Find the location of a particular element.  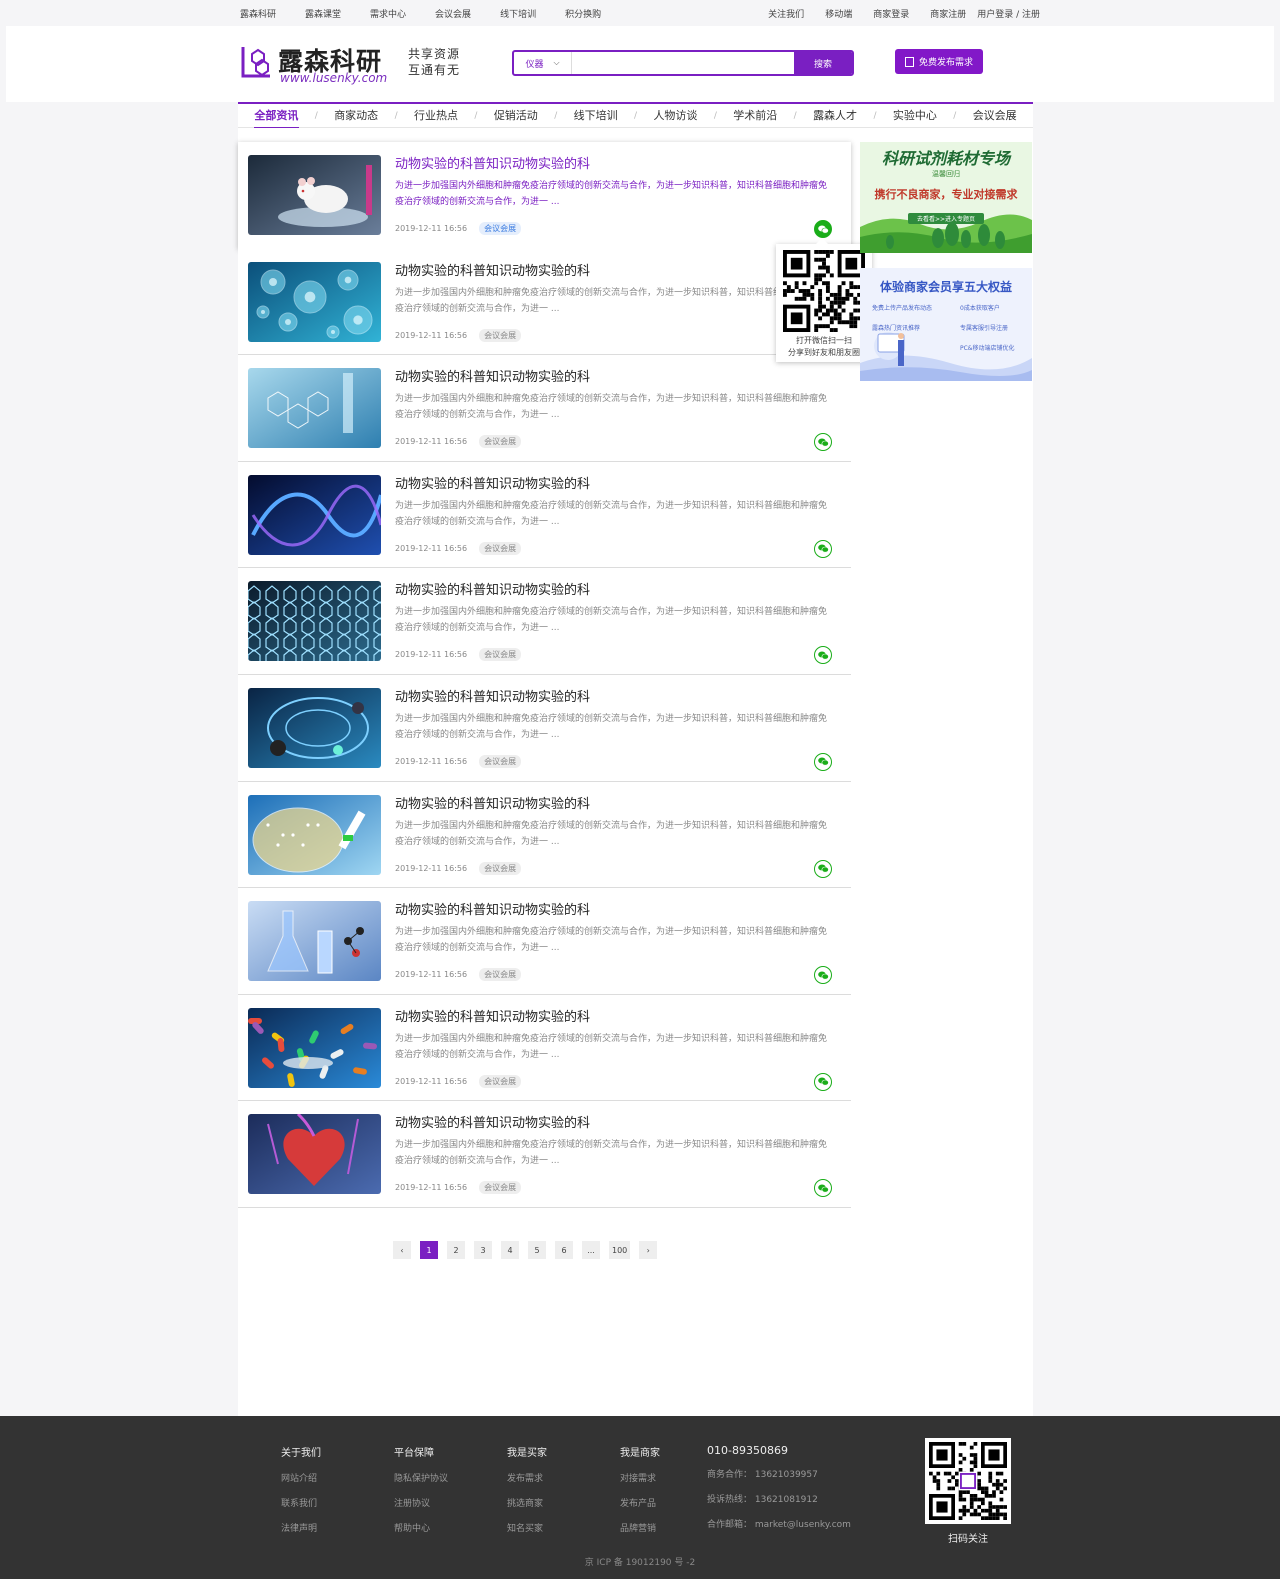

footer-link: 品牌营销 is located at coordinates (640, 1527).